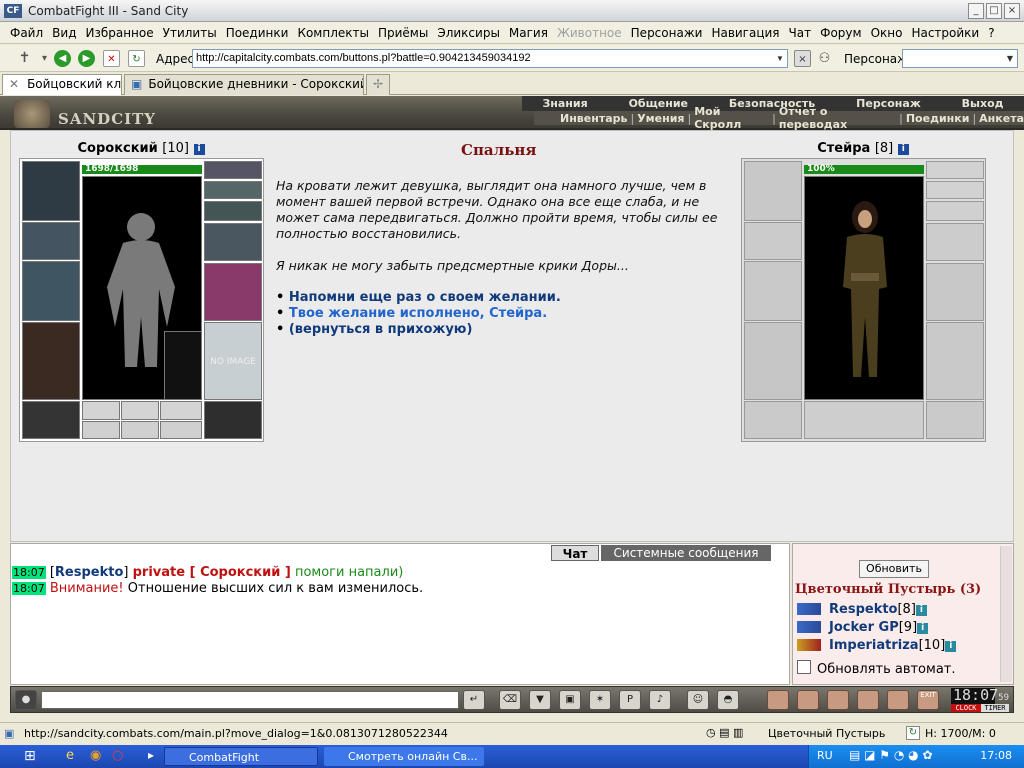 This screenshot has width=1024, height=768. What do you see at coordinates (510, 700) in the screenshot?
I see `erase-icon: ⌫` at bounding box center [510, 700].